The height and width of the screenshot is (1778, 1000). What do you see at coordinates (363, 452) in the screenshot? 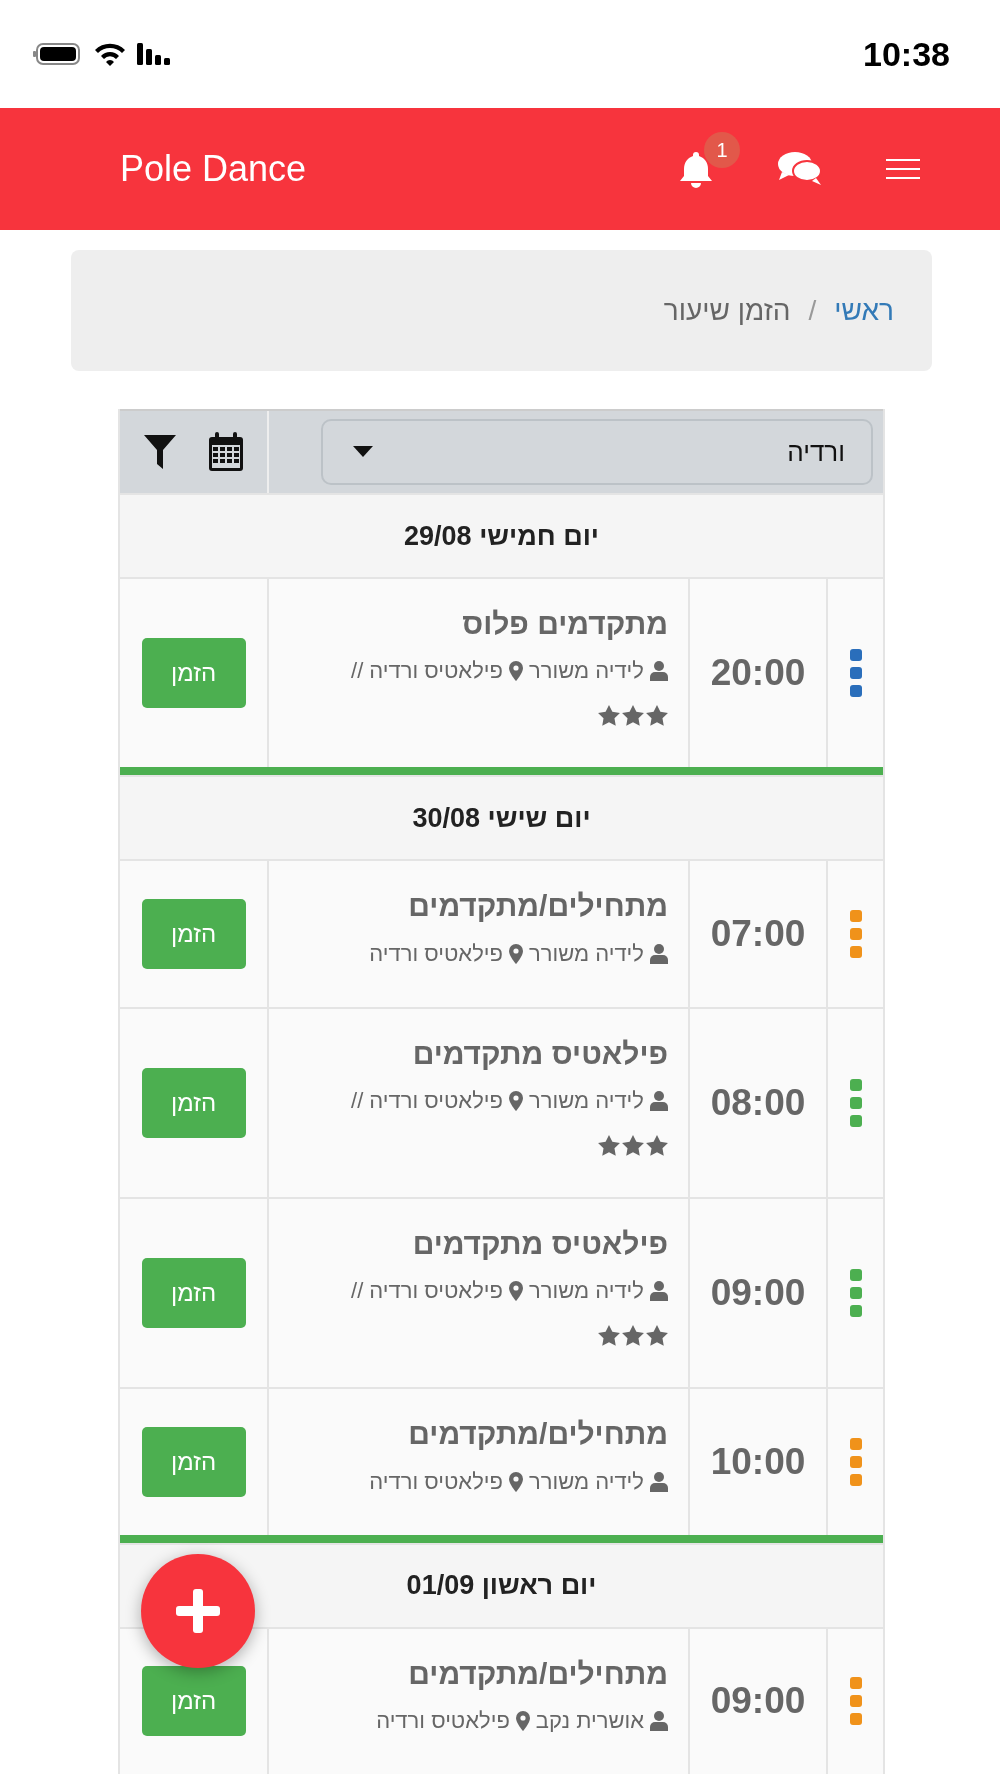
I see `caret-icon` at bounding box center [363, 452].